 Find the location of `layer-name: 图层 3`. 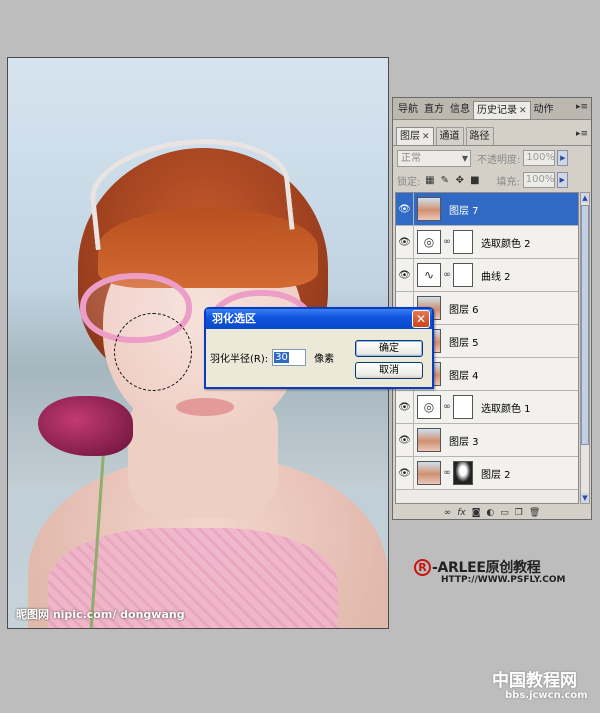

layer-name: 图层 3 is located at coordinates (464, 442).